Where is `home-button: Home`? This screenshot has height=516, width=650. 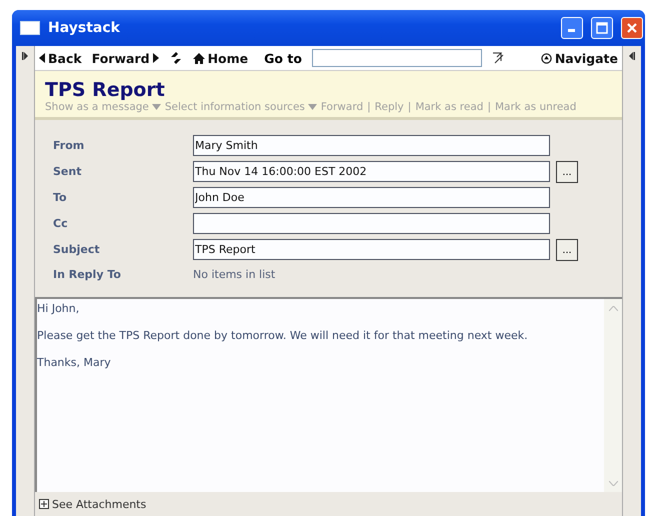 home-button: Home is located at coordinates (220, 58).